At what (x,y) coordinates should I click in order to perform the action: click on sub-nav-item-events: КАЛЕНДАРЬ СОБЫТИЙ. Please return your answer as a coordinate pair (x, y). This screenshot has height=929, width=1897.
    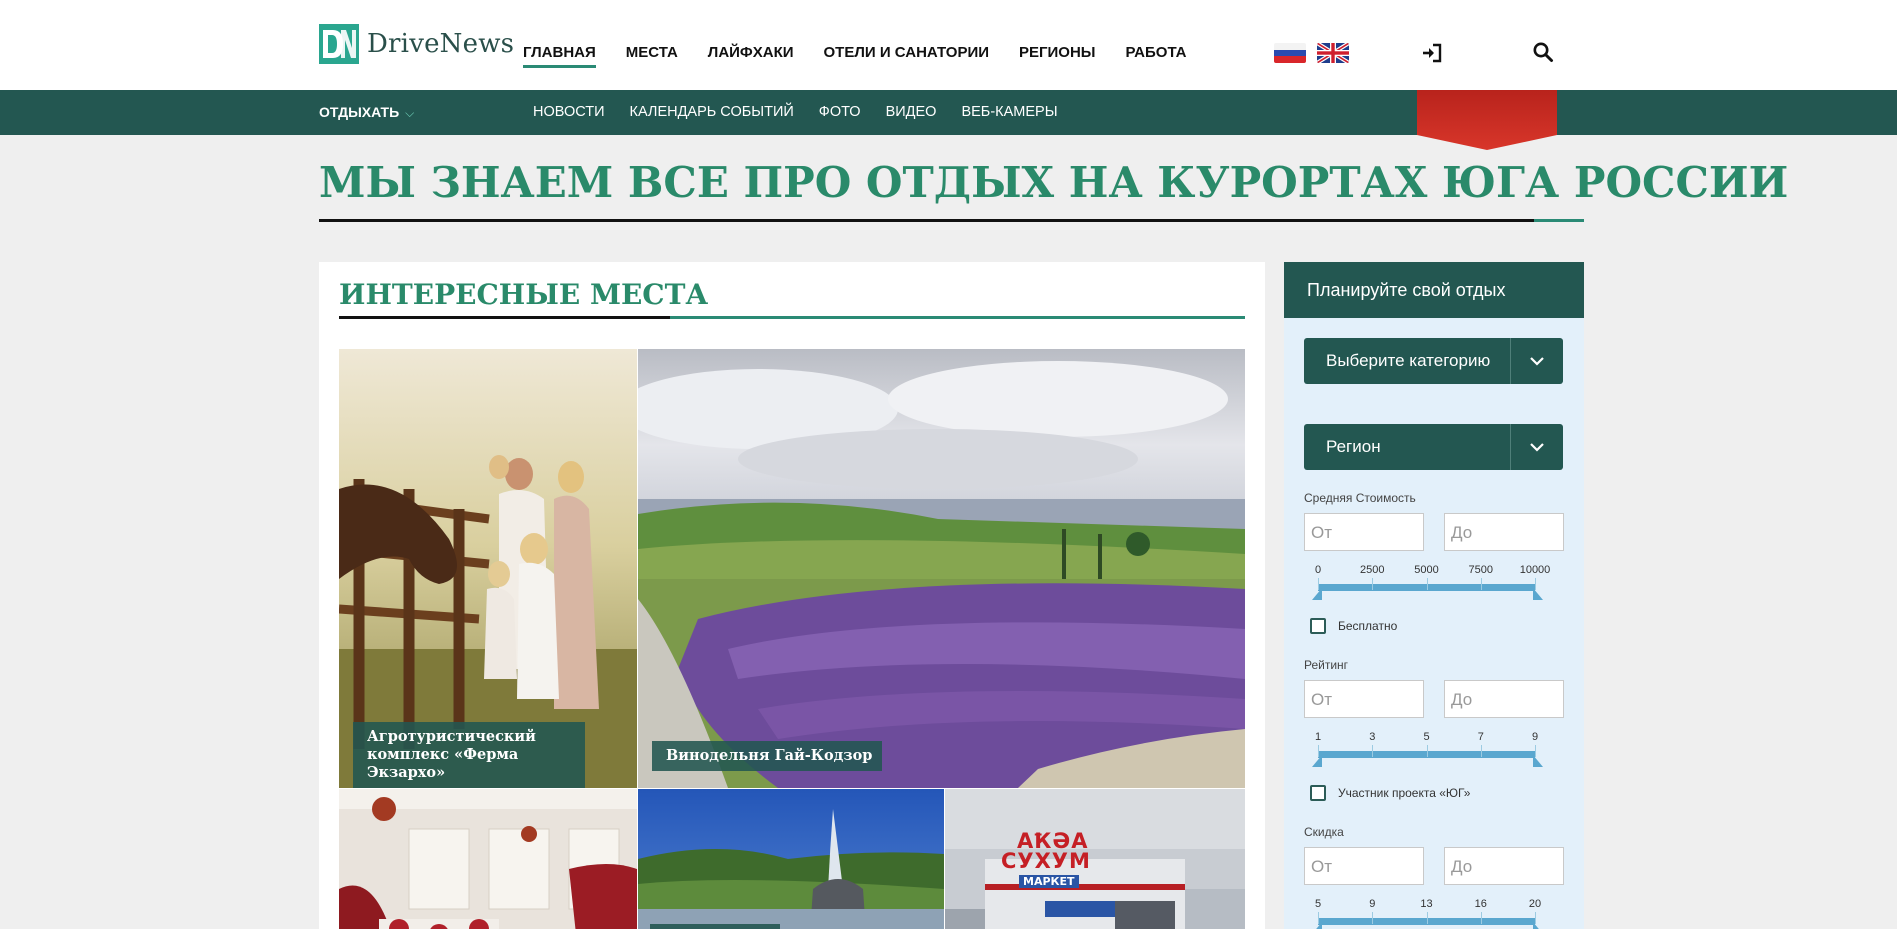
    Looking at the image, I should click on (712, 112).